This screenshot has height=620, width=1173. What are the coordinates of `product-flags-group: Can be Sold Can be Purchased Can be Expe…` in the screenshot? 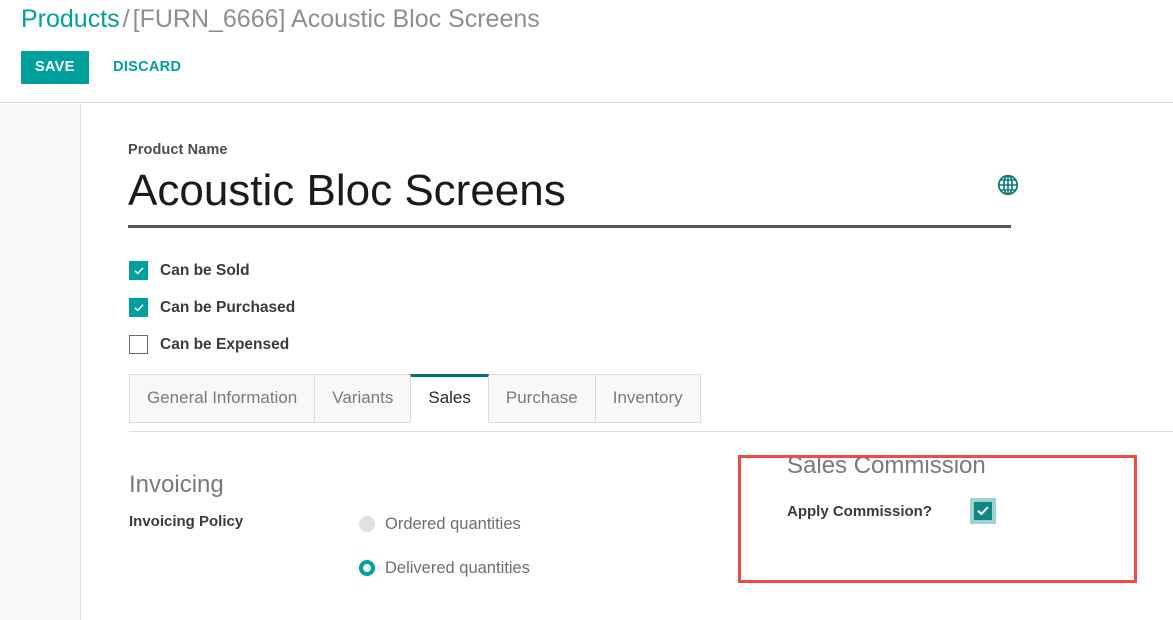 It's located at (212, 307).